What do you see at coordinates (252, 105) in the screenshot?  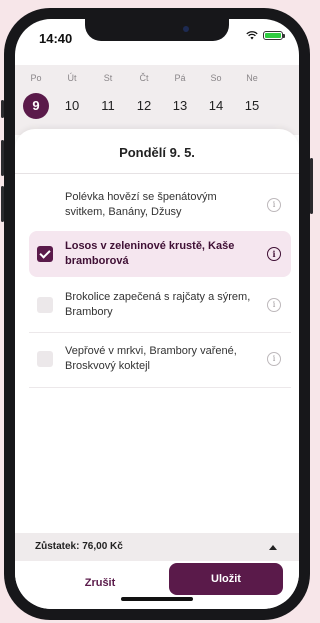 I see `day-date: 15` at bounding box center [252, 105].